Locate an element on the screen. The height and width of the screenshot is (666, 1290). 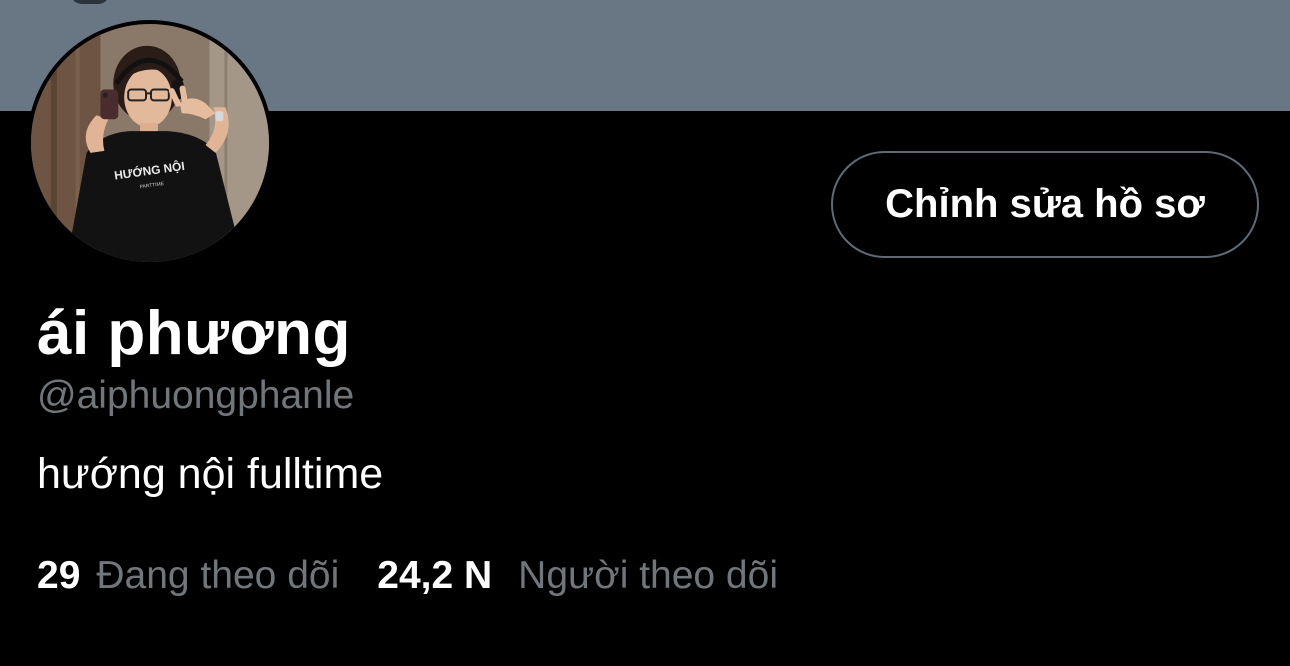
username-handle: @aiphuongphanle is located at coordinates (196, 395).